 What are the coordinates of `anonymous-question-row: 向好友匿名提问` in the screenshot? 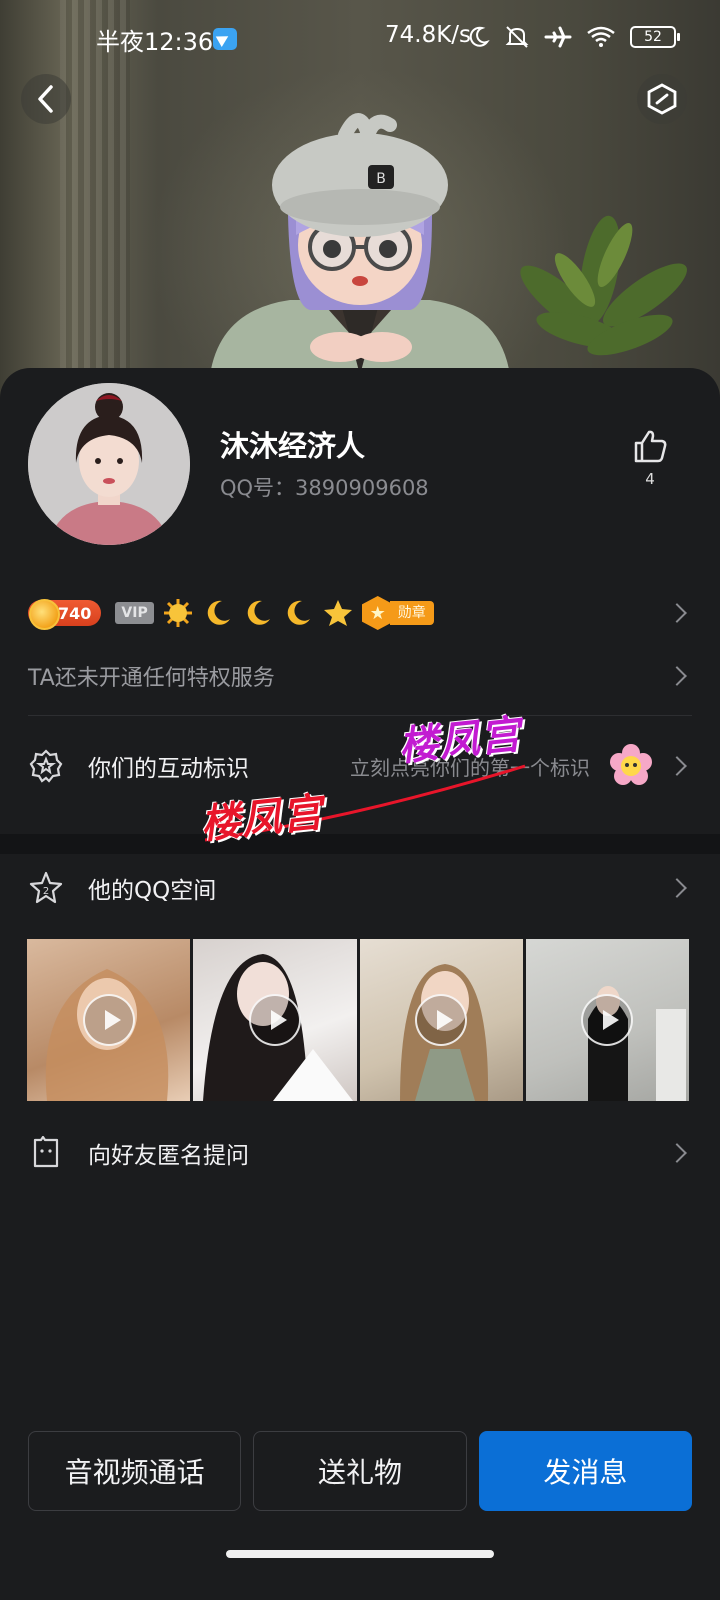 It's located at (360, 1153).